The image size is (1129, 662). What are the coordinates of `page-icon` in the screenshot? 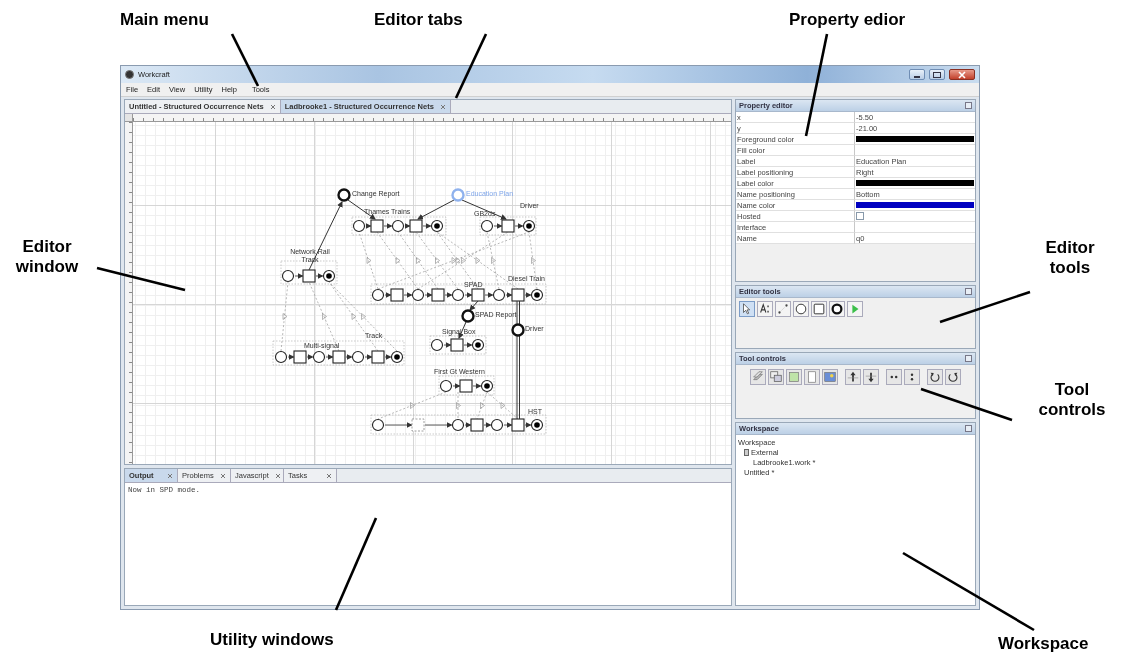 It's located at (812, 377).